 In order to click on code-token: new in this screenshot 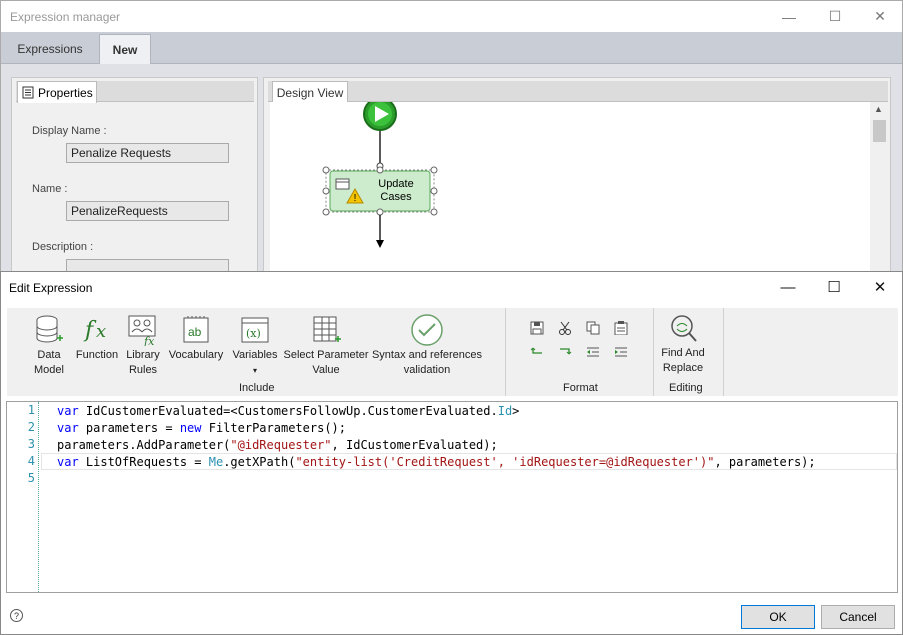, I will do `click(194, 428)`.